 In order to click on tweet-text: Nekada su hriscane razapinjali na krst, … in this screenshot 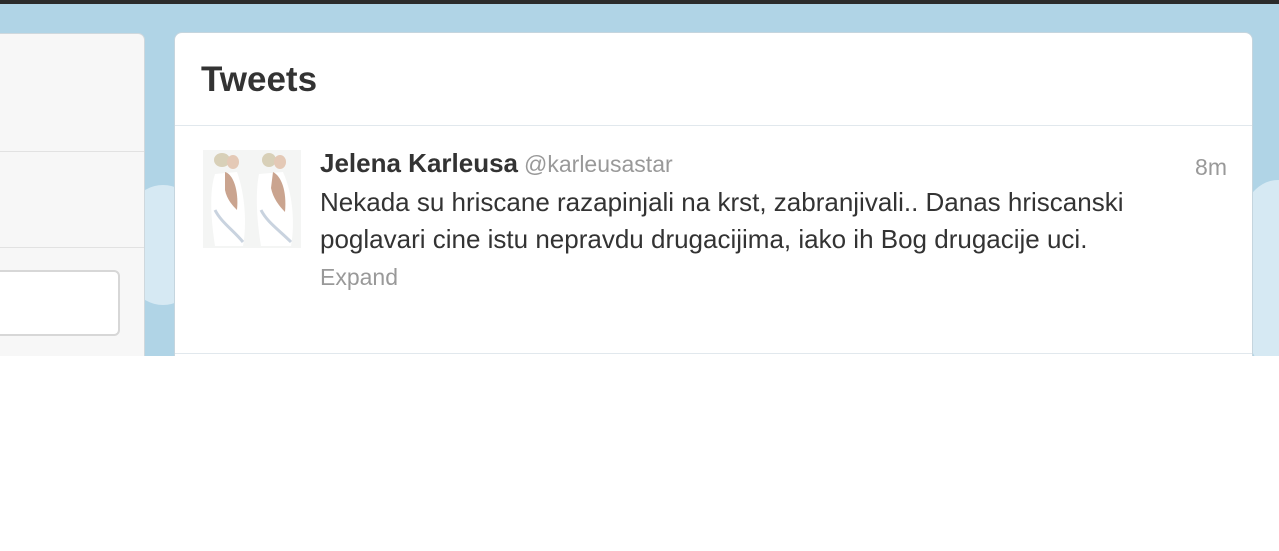, I will do `click(722, 220)`.